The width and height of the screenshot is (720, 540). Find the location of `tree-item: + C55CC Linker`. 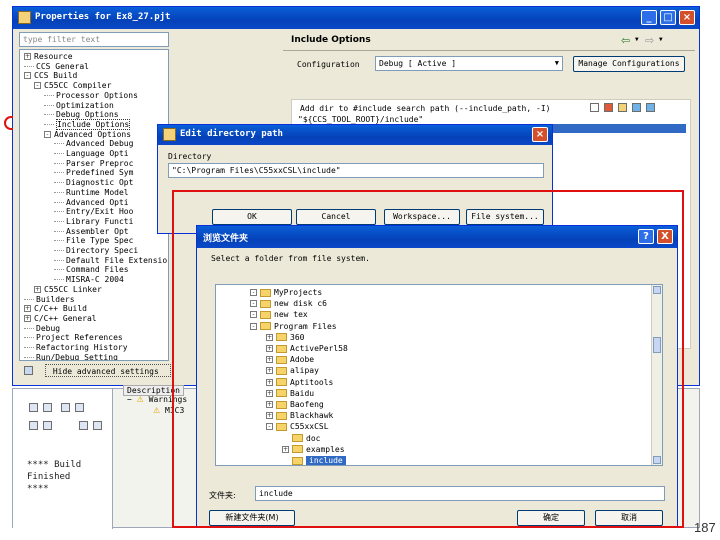

tree-item: + C55CC Linker is located at coordinates (68, 290).